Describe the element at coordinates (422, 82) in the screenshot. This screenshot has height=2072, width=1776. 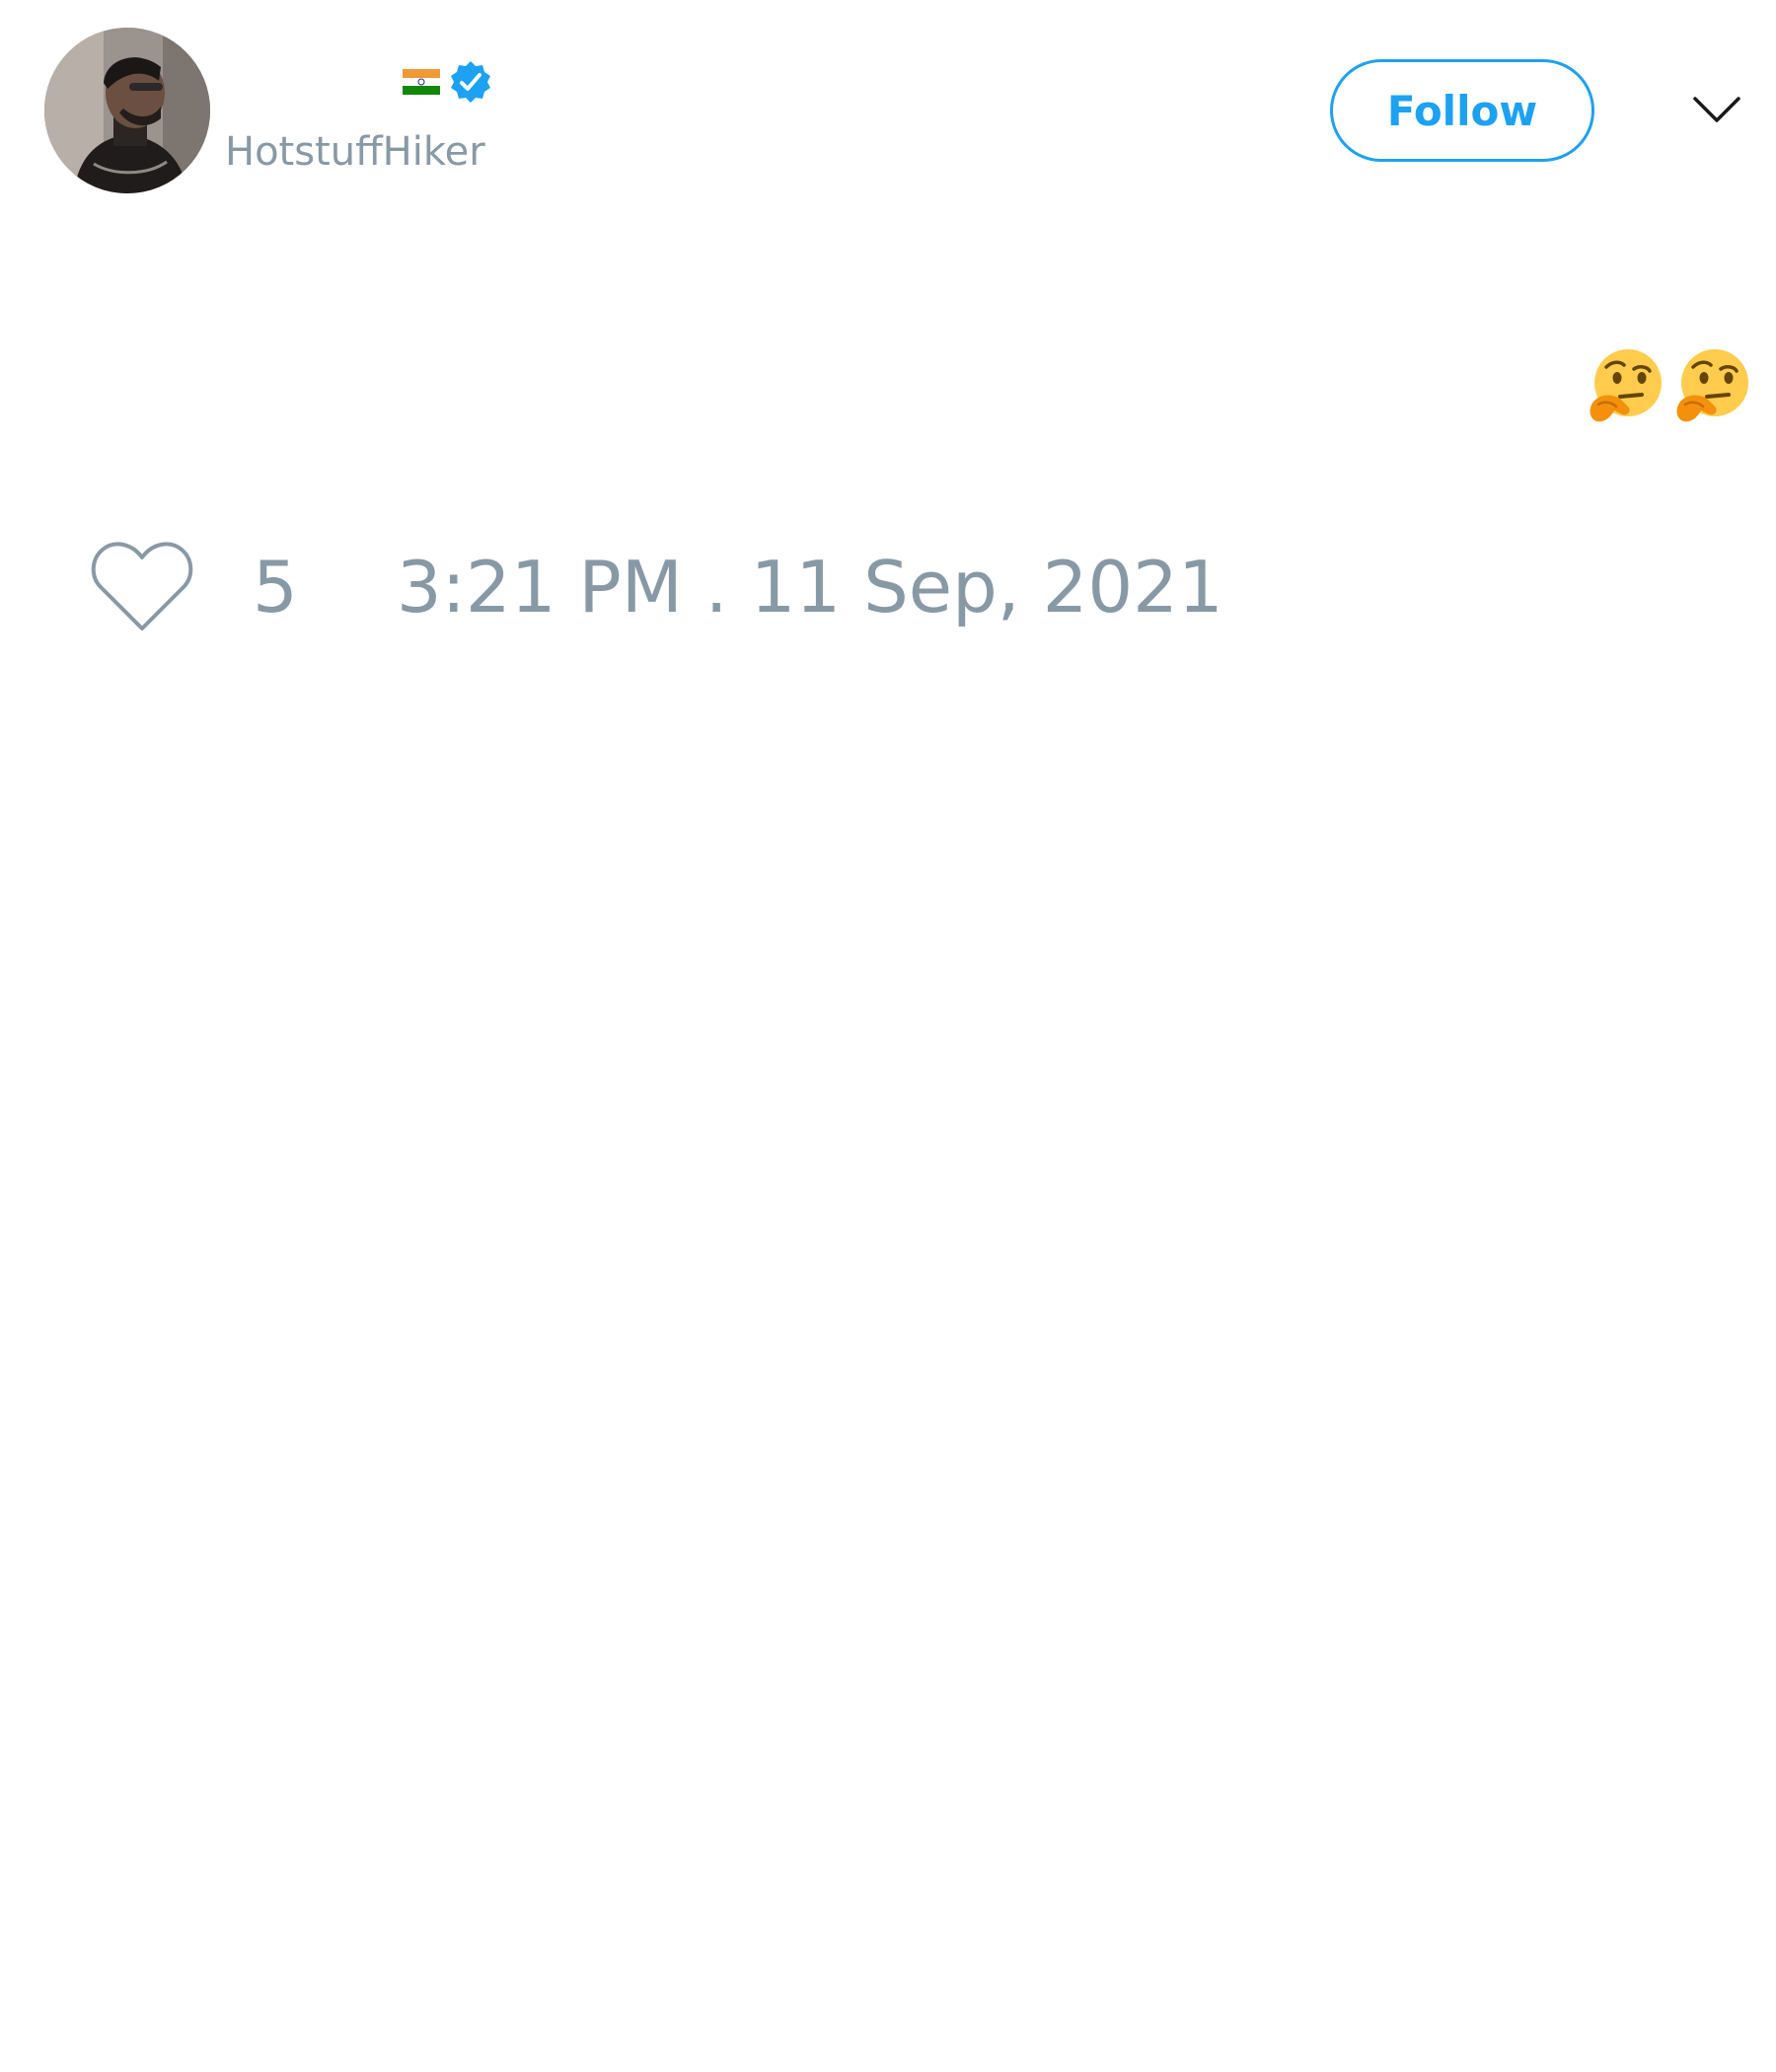
I see `india-flag-icon` at that location.